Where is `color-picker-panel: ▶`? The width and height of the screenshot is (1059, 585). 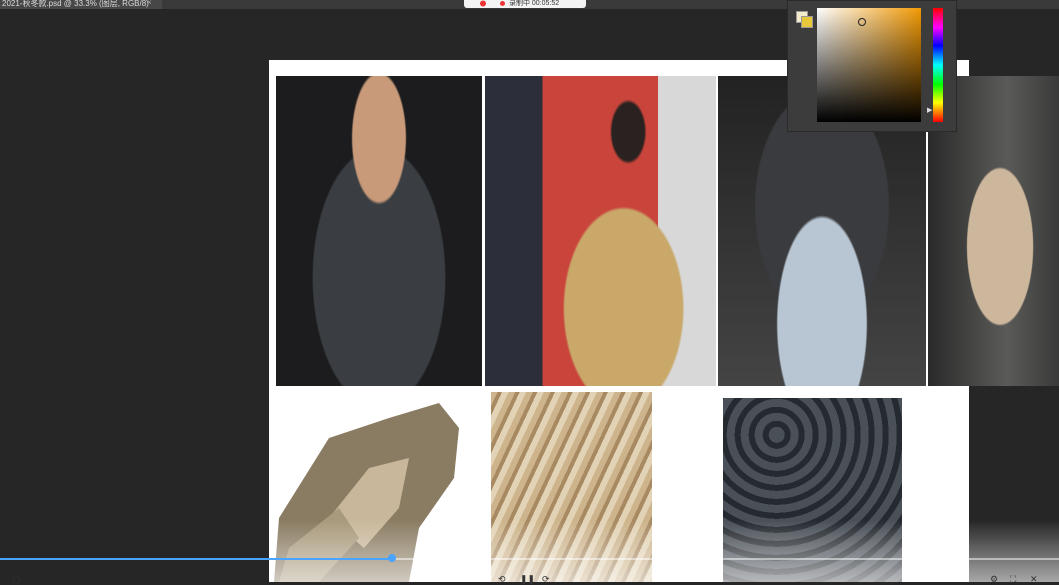 color-picker-panel: ▶ is located at coordinates (872, 66).